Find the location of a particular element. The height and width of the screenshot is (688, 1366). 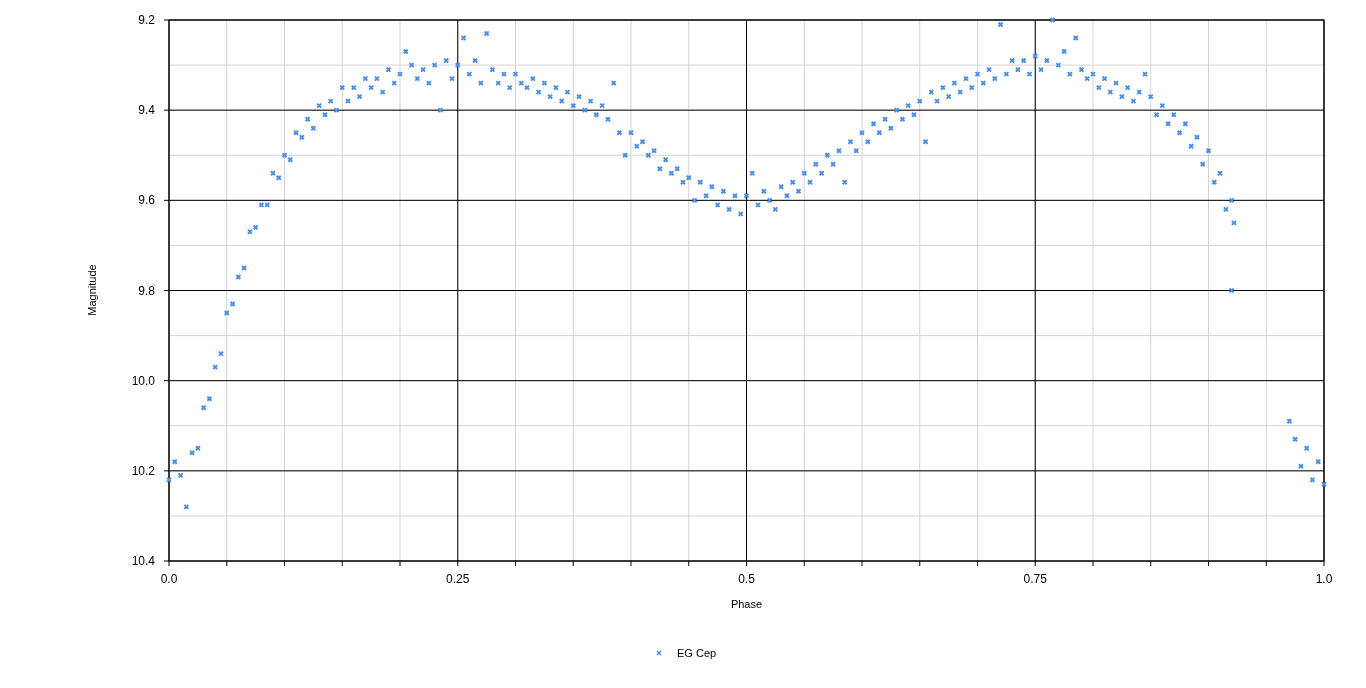

x-tick-label: 1.0 is located at coordinates (1324, 579).